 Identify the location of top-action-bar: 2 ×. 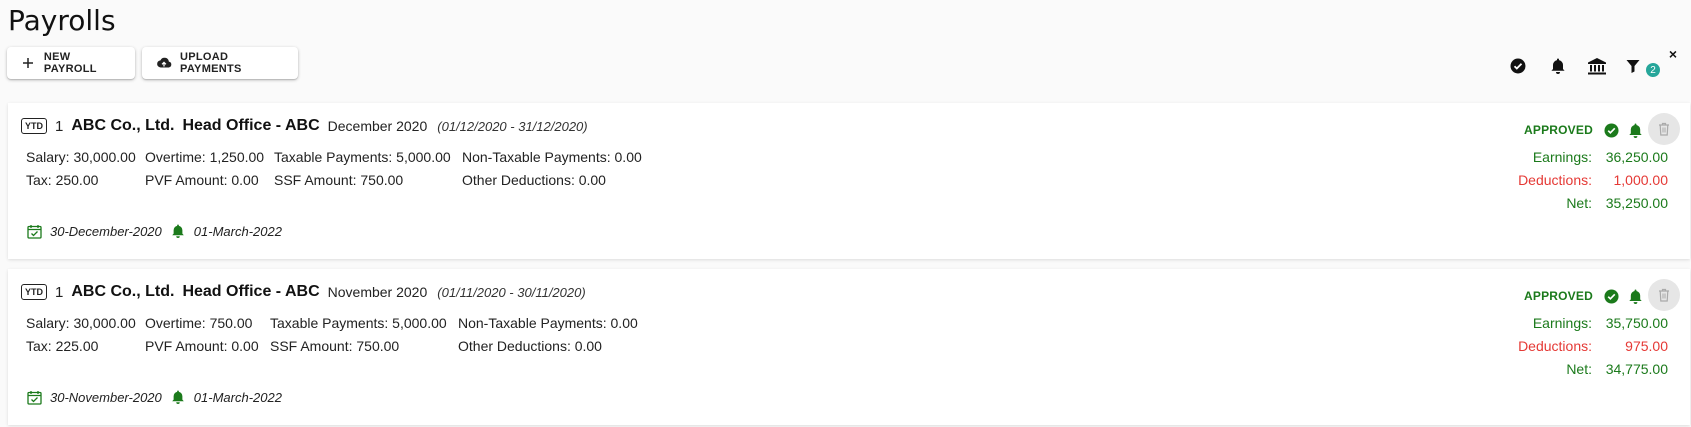
(1591, 63).